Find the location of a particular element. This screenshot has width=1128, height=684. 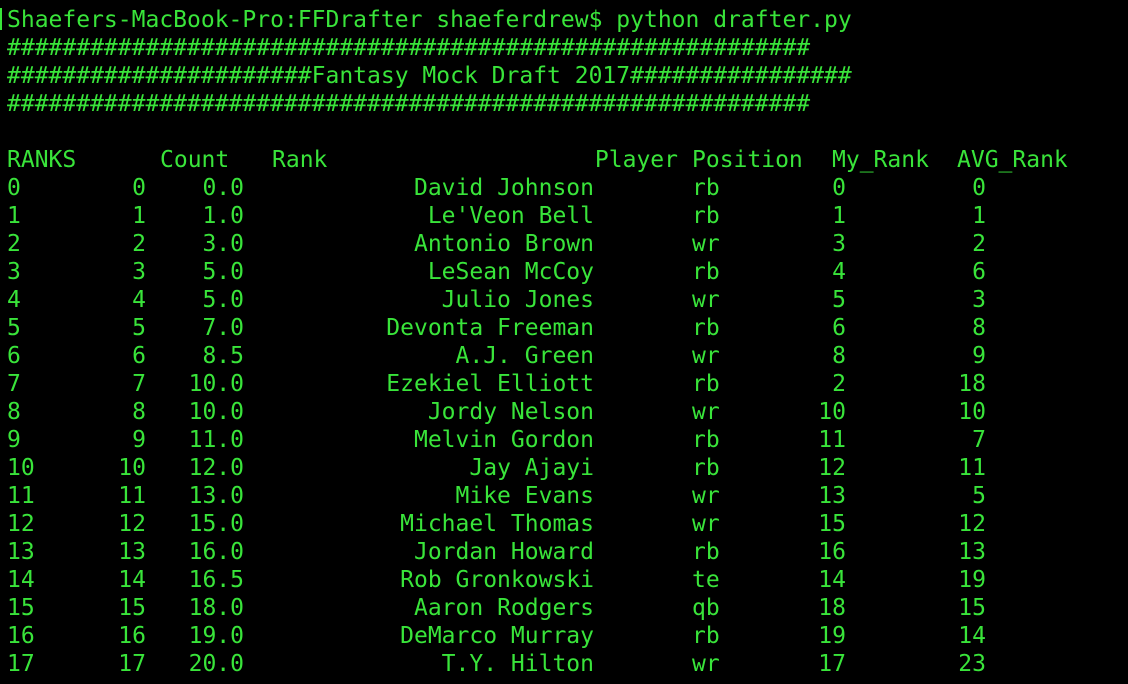

table-row: 3 3 5.0 LeSean McCoy rb 4 6 is located at coordinates (564, 272).